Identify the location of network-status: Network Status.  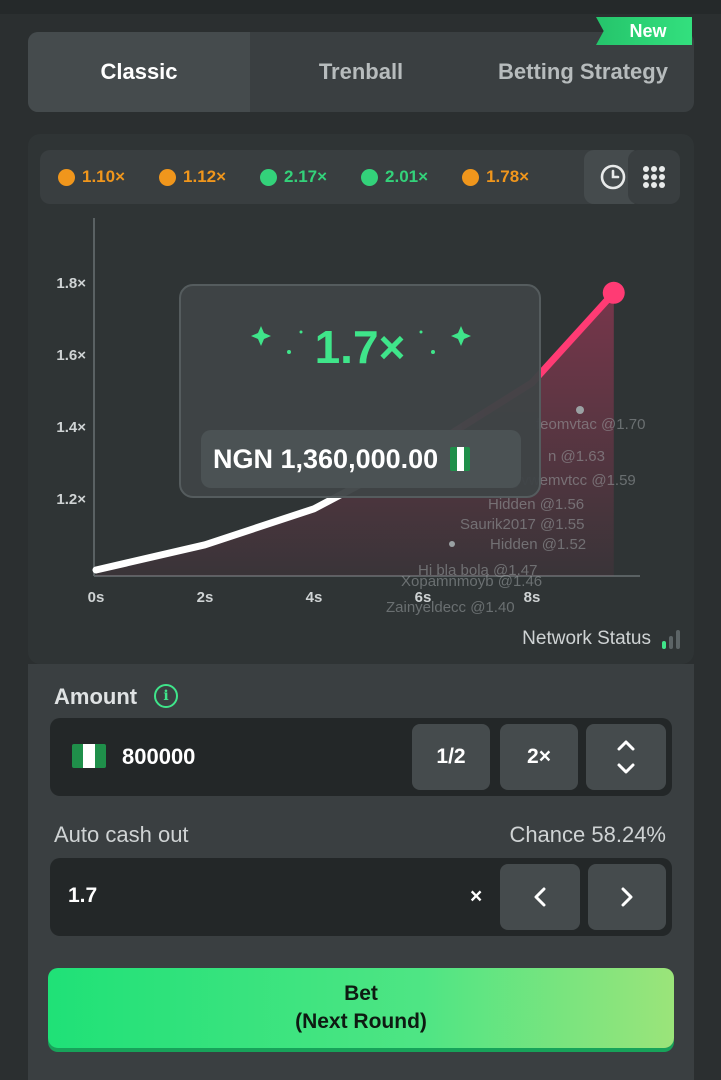
(601, 639).